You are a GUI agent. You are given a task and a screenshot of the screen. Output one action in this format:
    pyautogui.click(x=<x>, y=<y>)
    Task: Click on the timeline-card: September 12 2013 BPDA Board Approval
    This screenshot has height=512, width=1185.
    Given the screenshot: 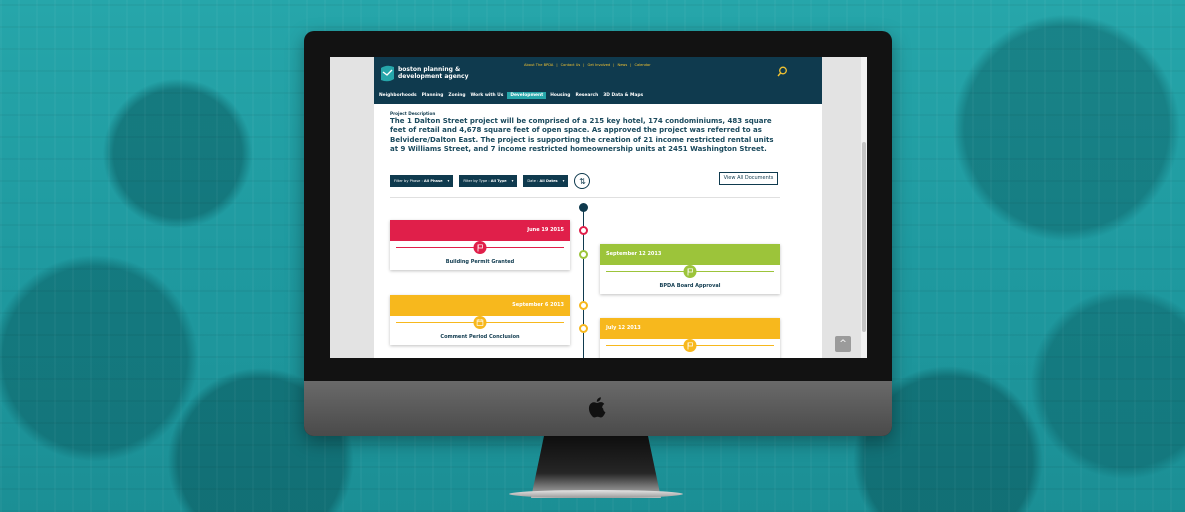 What is the action you would take?
    pyautogui.click(x=690, y=269)
    